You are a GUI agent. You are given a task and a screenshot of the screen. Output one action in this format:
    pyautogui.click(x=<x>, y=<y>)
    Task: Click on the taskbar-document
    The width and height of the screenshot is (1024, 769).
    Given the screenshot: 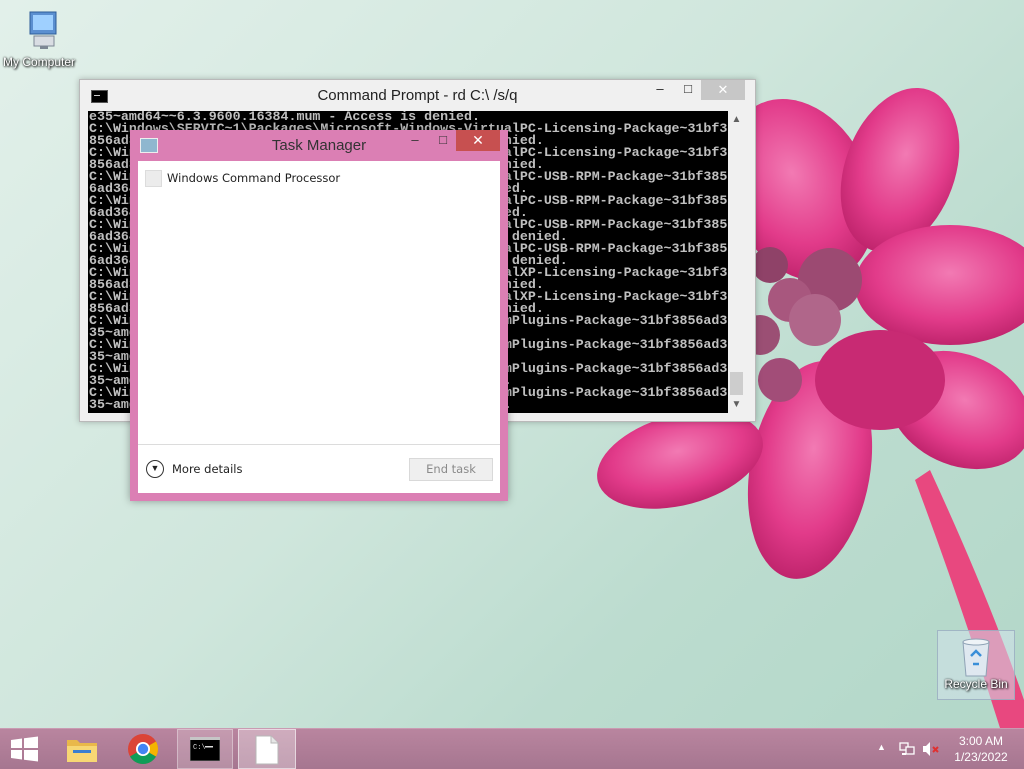 What is the action you would take?
    pyautogui.click(x=267, y=749)
    